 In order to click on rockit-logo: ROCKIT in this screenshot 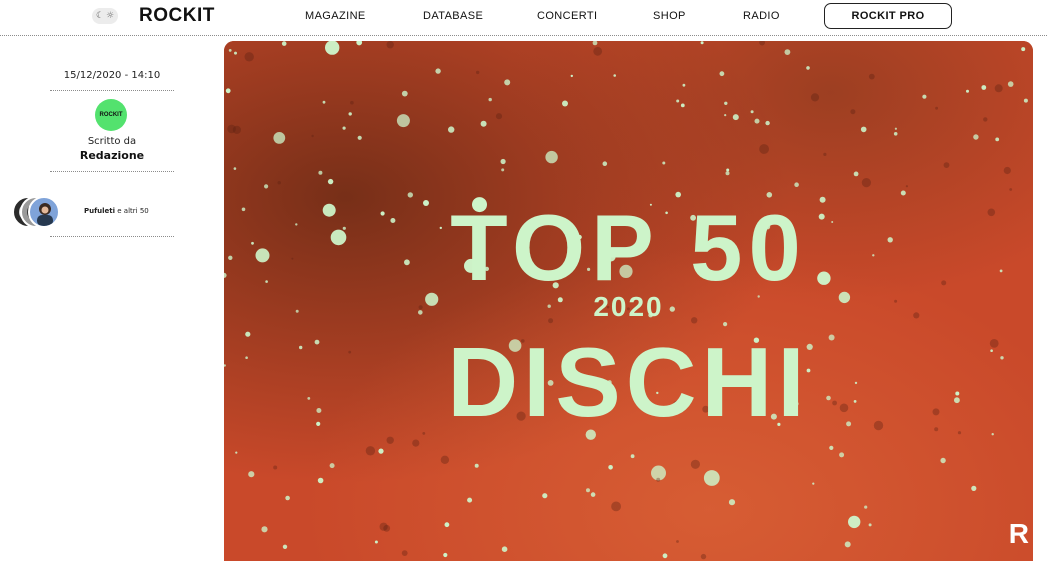, I will do `click(177, 16)`.